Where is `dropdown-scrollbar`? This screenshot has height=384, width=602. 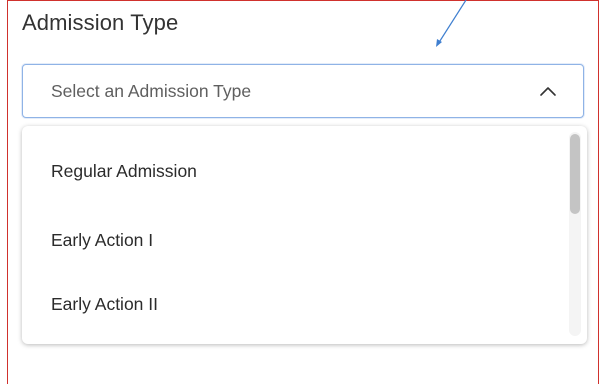
dropdown-scrollbar is located at coordinates (575, 234).